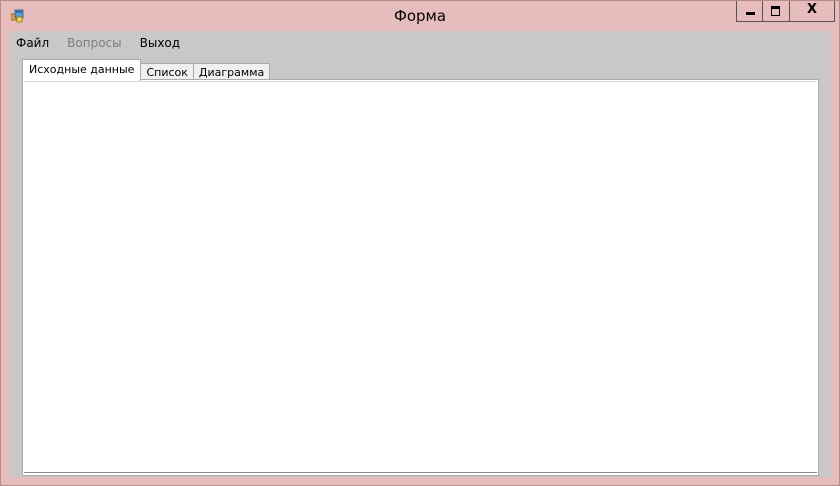 This screenshot has width=840, height=486. I want to click on title-bar: Форма X, so click(420, 16).